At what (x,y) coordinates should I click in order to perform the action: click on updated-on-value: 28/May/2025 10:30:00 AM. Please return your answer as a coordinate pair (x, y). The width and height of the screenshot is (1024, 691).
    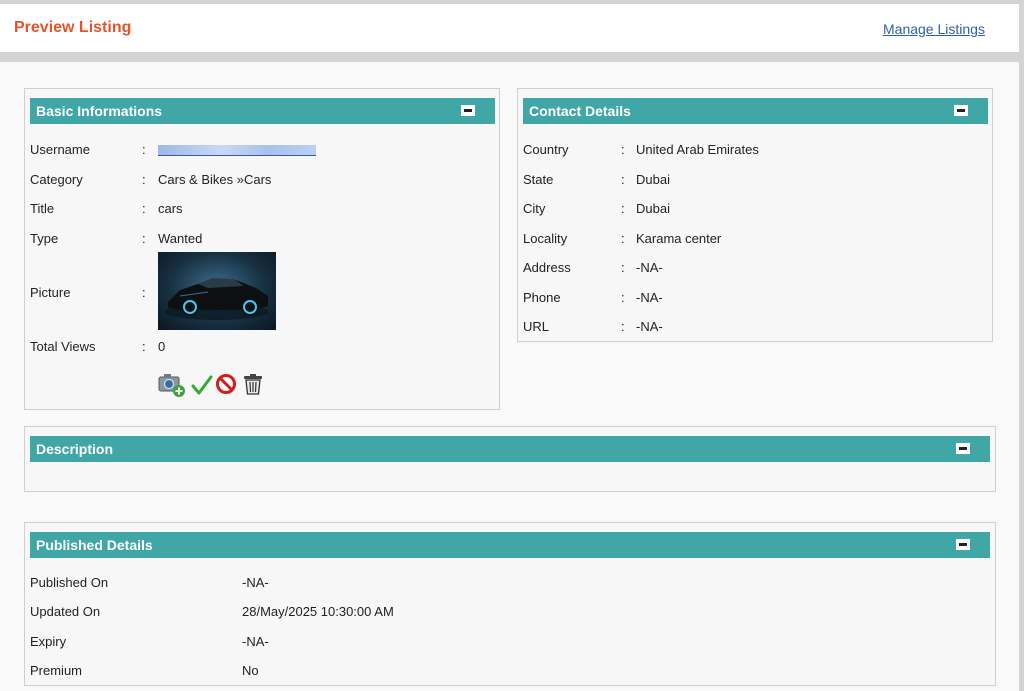
    Looking at the image, I should click on (318, 611).